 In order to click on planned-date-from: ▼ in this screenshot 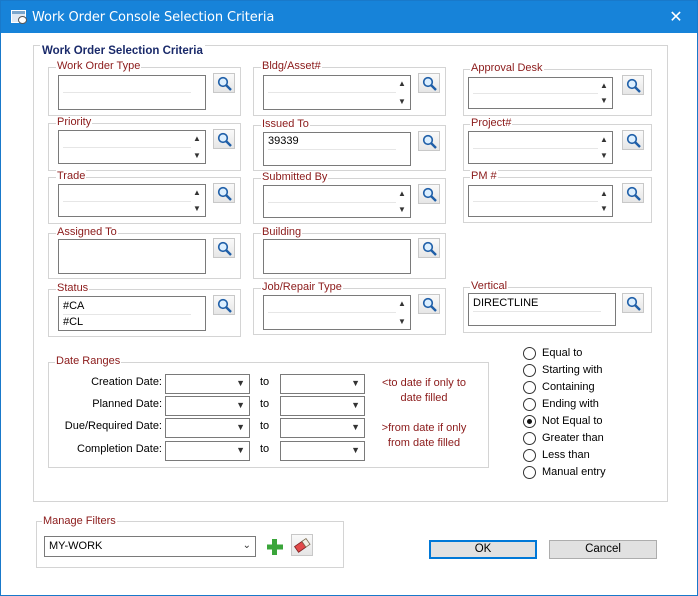, I will do `click(207, 406)`.